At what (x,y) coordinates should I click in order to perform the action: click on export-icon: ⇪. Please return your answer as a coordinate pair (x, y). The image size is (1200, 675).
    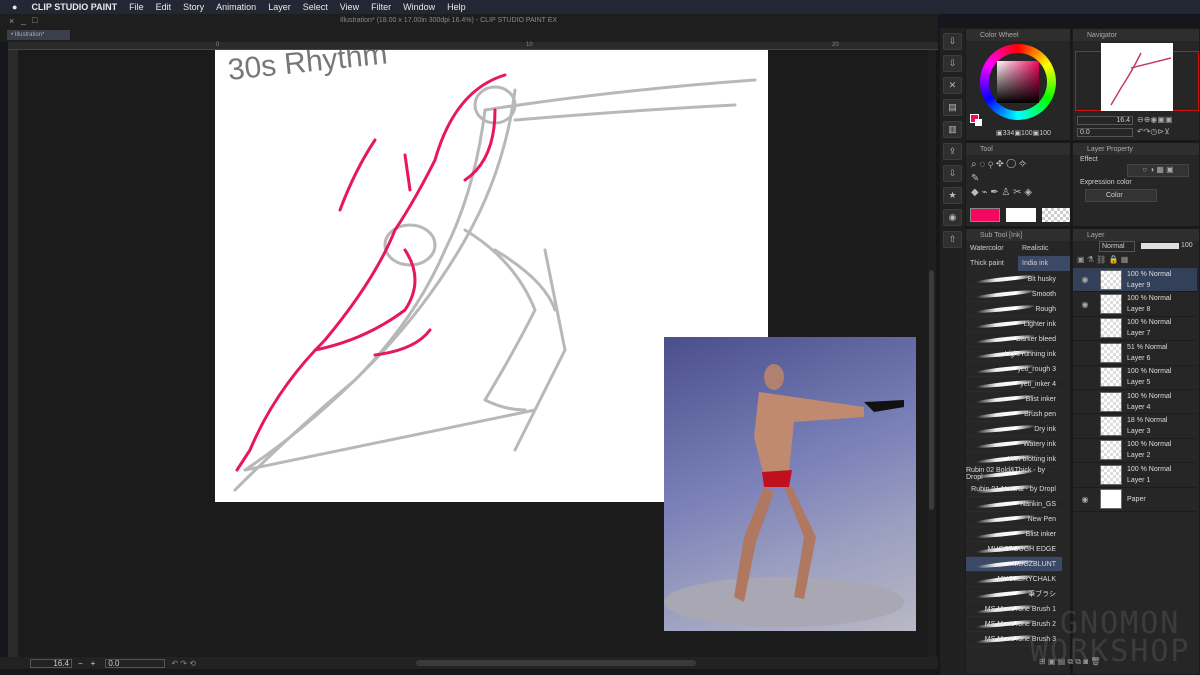
    Looking at the image, I should click on (952, 151).